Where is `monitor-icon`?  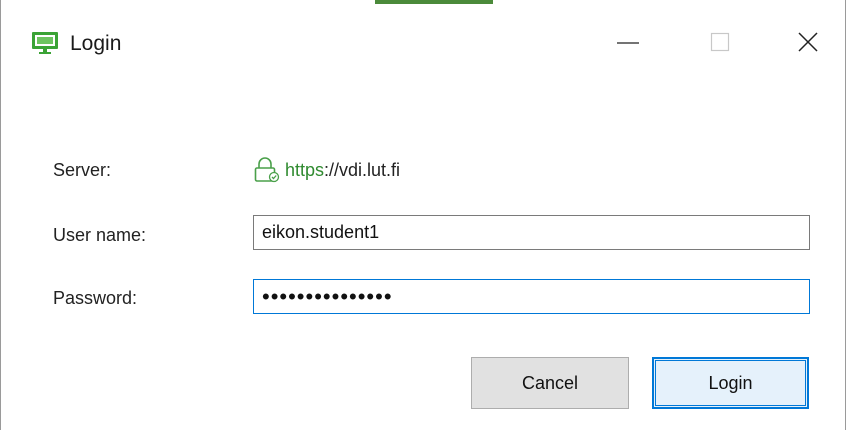
monitor-icon is located at coordinates (45, 43).